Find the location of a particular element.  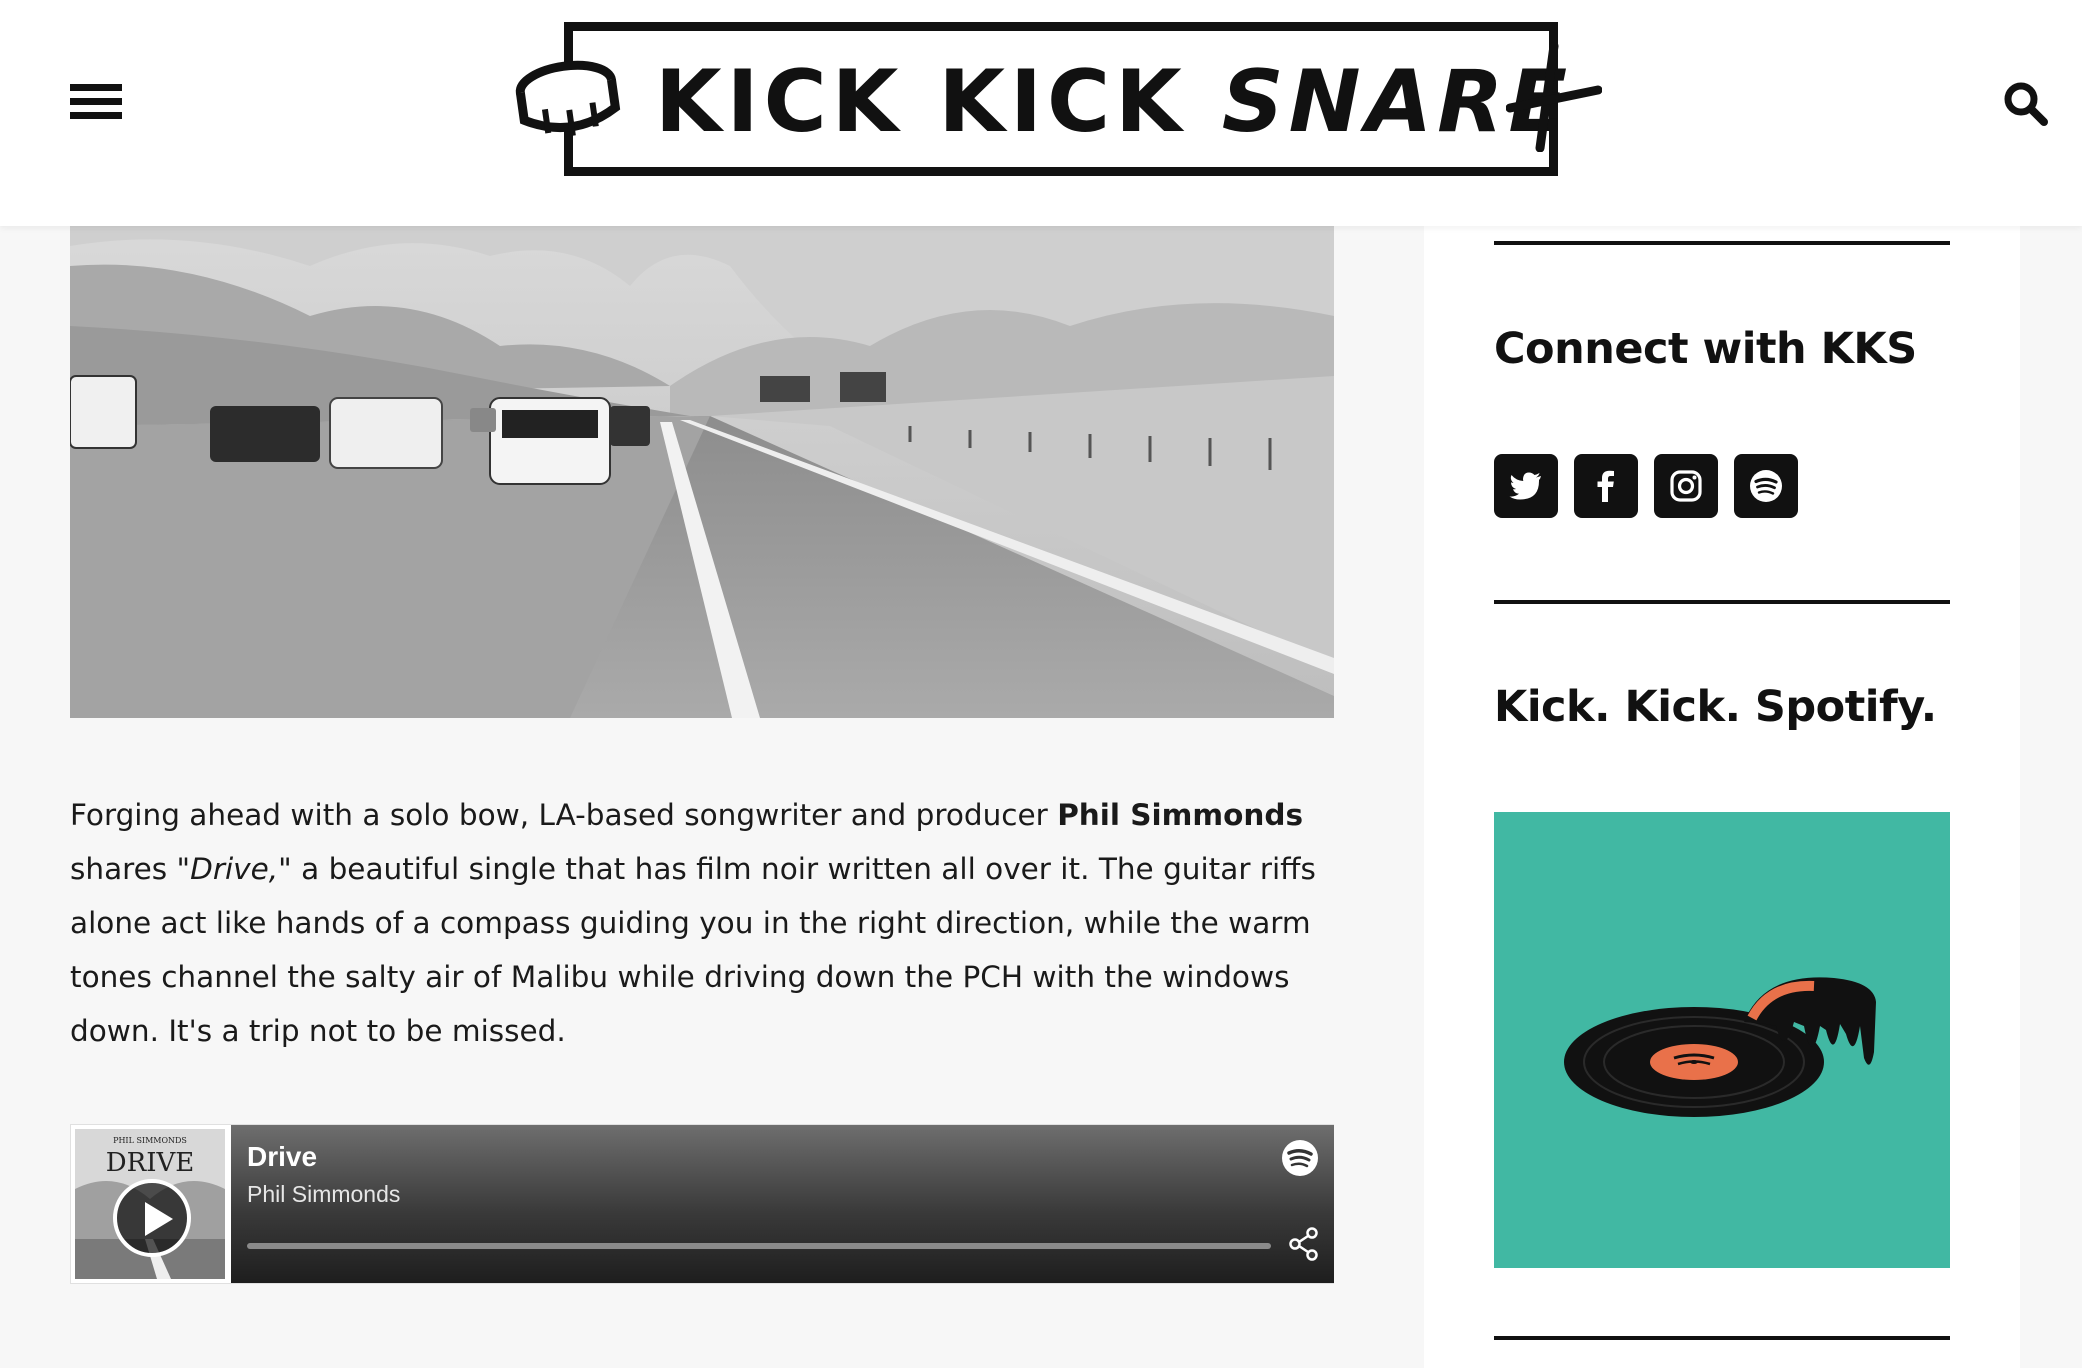

twitter-icon is located at coordinates (1525, 486).